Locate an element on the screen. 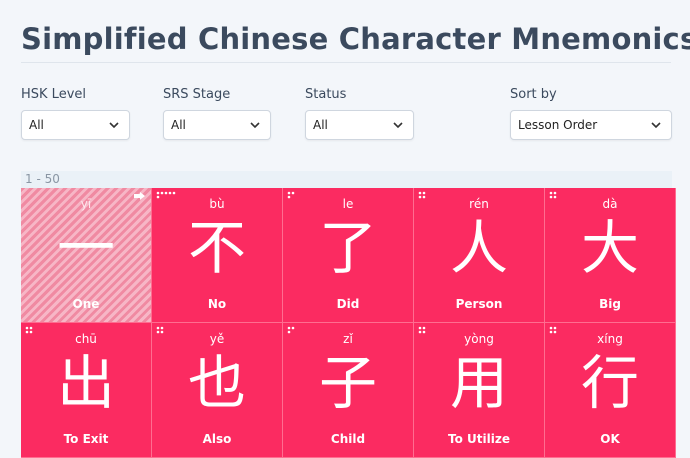  character-card: rén 人 Person is located at coordinates (479, 255).